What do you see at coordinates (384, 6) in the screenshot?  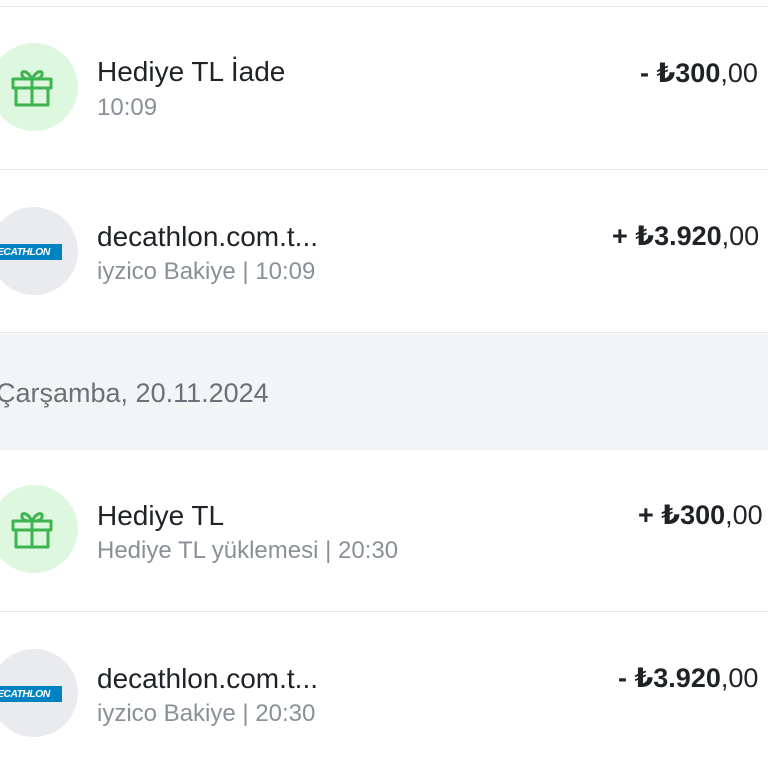 I see `divider` at bounding box center [384, 6].